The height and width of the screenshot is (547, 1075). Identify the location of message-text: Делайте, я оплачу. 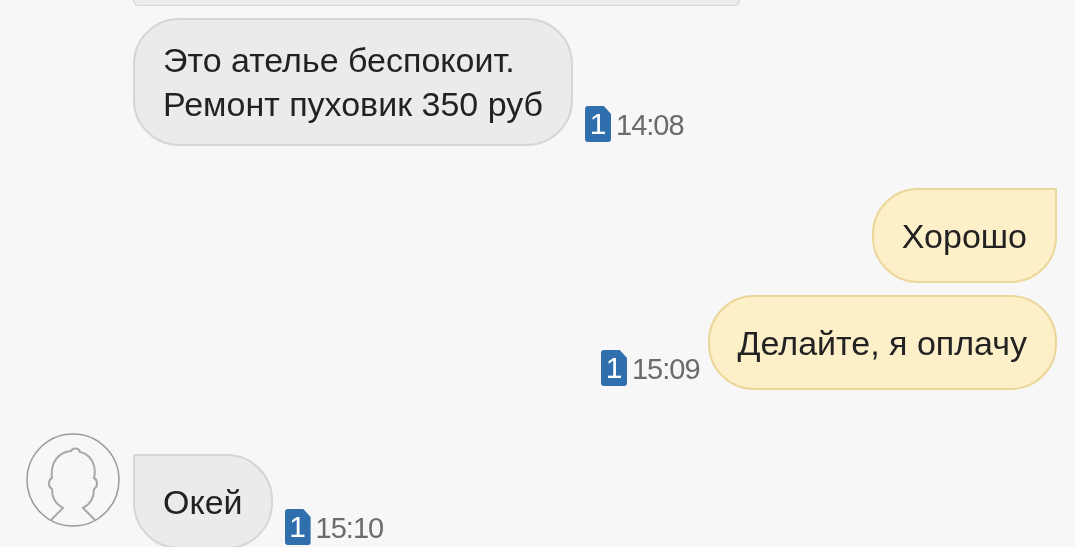
(882, 343).